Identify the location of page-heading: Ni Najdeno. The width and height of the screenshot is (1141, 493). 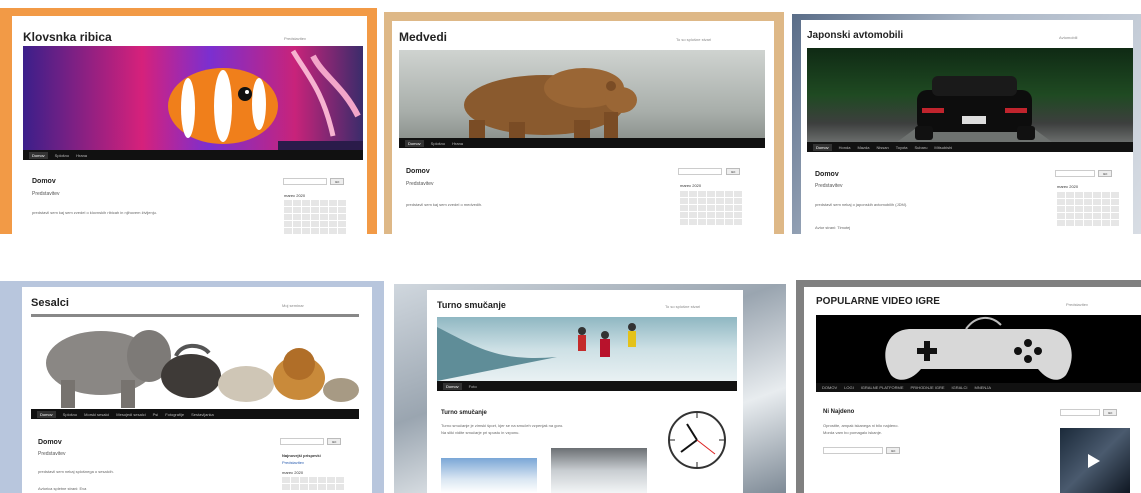
(839, 412).